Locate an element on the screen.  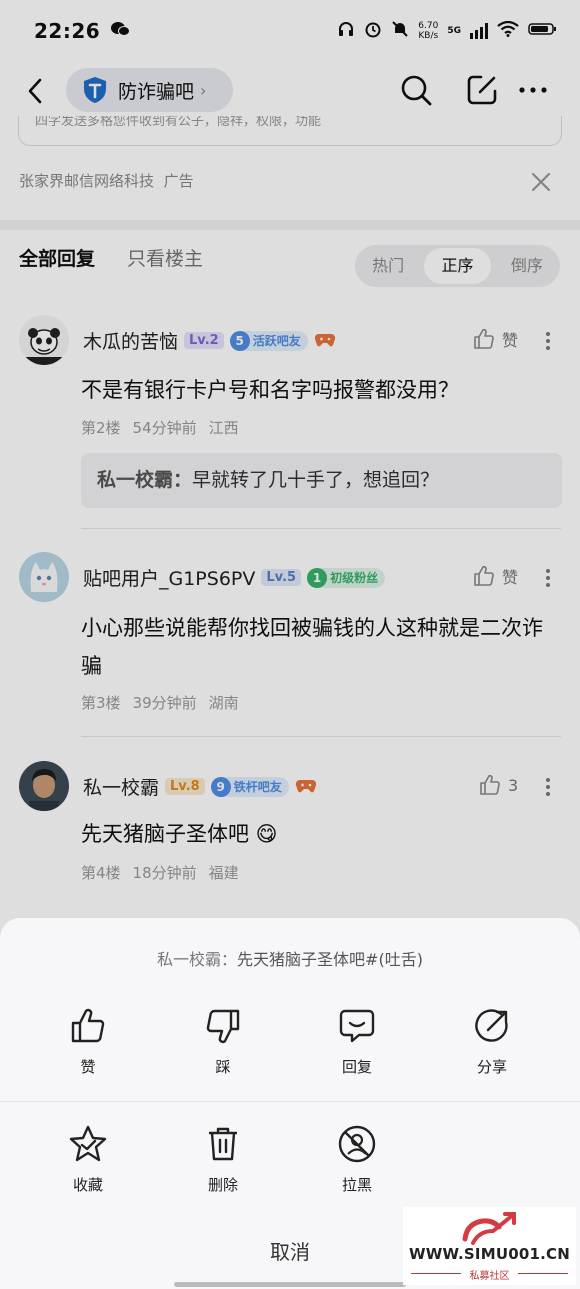
thumbs-down-icon is located at coordinates (223, 1026).